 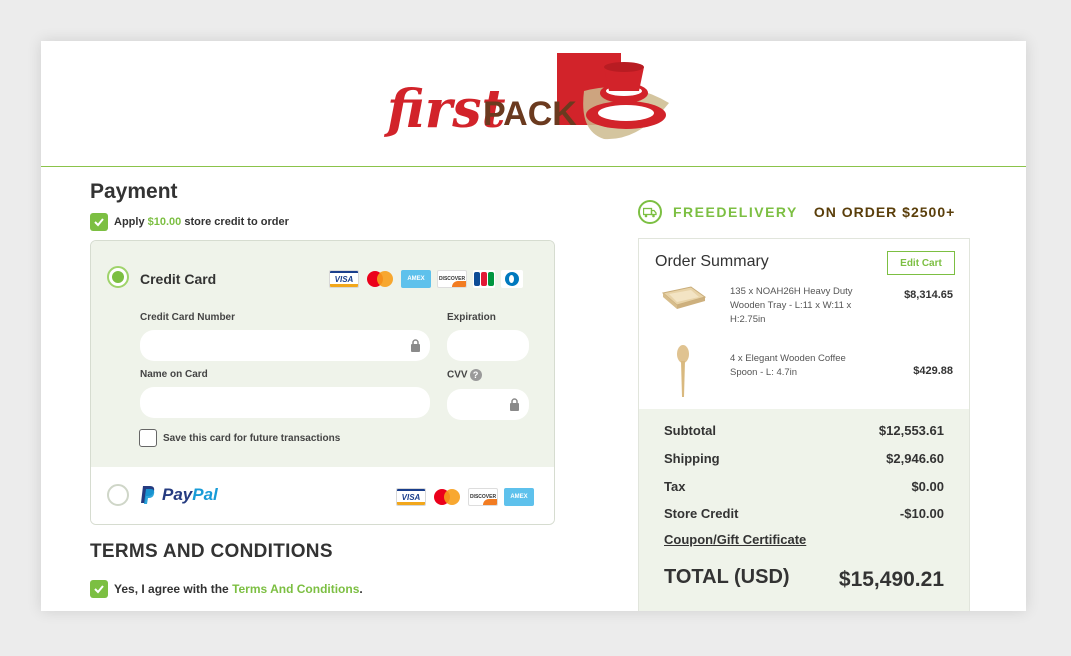 What do you see at coordinates (188, 317) in the screenshot?
I see `card-number-label: Credit Card Number` at bounding box center [188, 317].